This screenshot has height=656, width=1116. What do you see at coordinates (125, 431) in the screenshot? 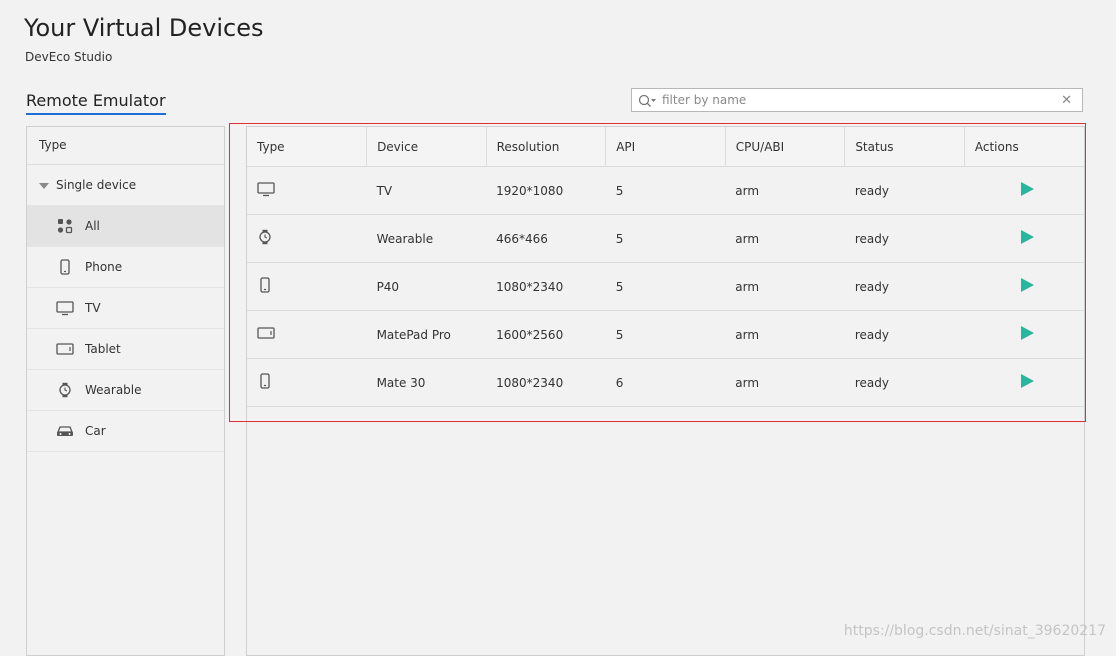
I see `sidebar-item-car: Car` at bounding box center [125, 431].